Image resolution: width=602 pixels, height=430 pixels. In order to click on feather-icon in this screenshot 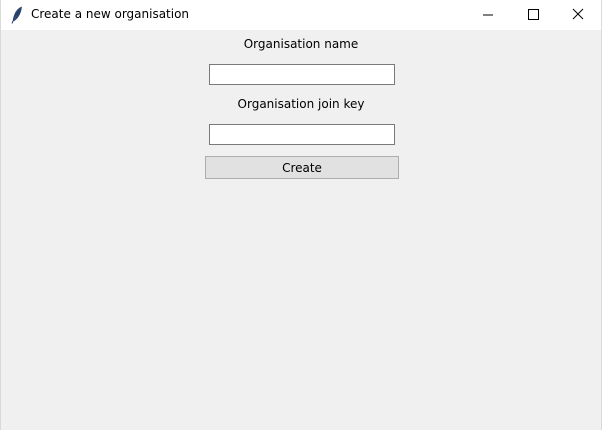, I will do `click(17, 15)`.